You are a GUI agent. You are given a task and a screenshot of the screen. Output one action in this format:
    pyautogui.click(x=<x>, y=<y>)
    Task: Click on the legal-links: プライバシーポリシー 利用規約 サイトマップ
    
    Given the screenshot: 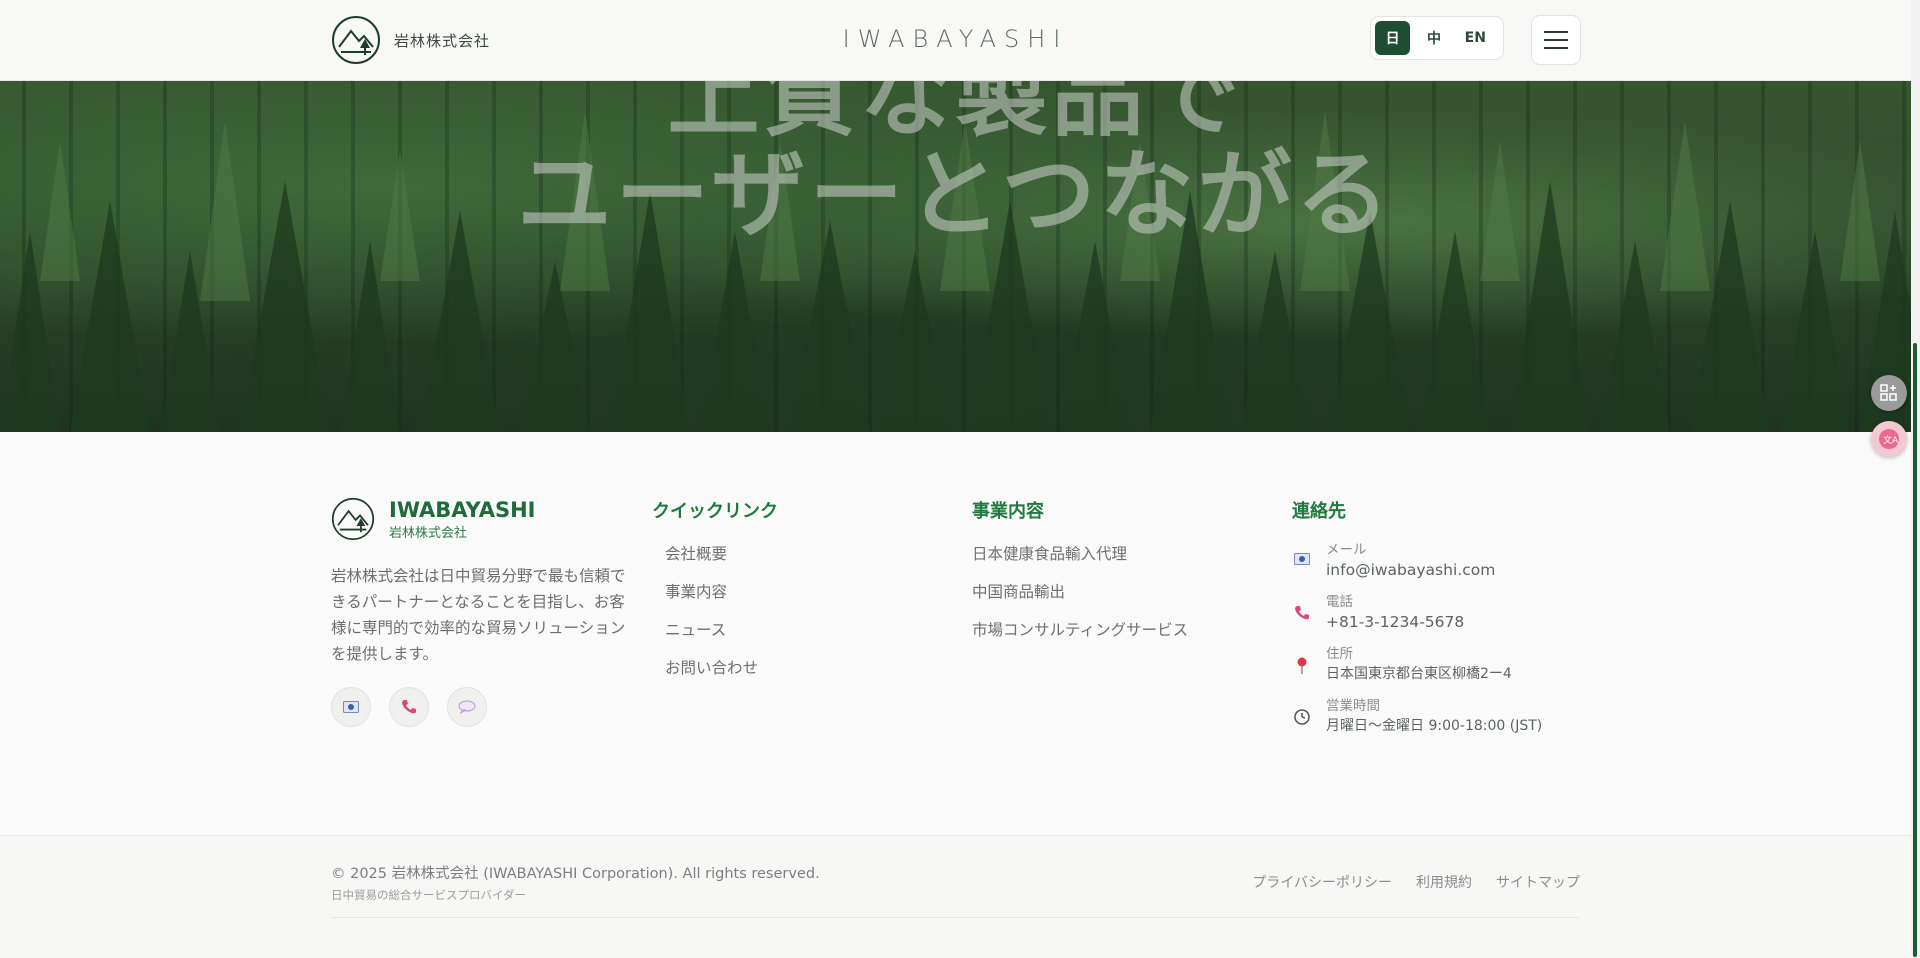 What is the action you would take?
    pyautogui.click(x=1404, y=882)
    